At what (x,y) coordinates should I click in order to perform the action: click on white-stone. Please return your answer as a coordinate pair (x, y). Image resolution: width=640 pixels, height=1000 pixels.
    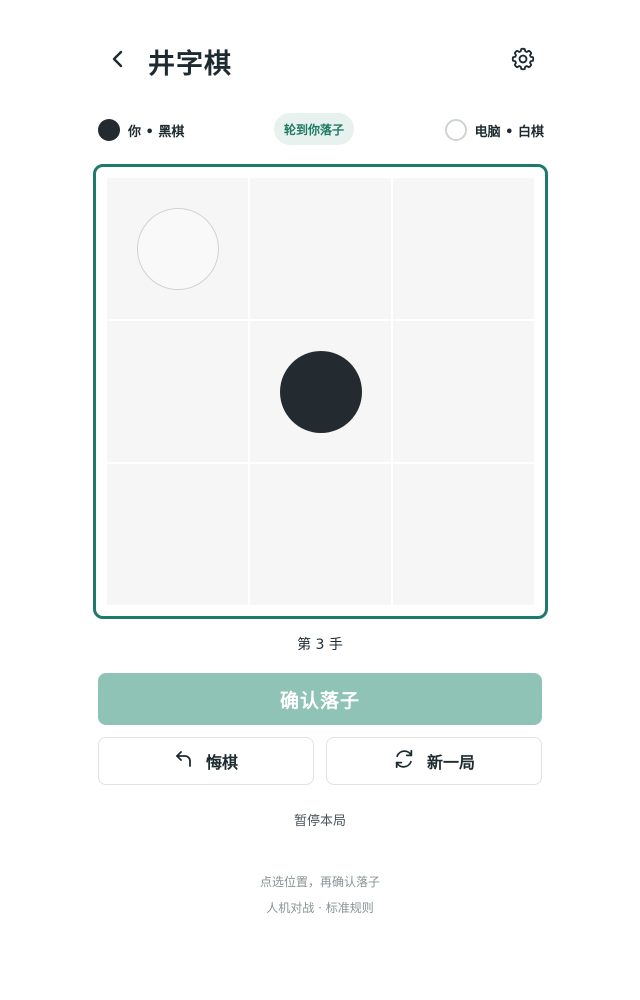
    Looking at the image, I should click on (177, 248).